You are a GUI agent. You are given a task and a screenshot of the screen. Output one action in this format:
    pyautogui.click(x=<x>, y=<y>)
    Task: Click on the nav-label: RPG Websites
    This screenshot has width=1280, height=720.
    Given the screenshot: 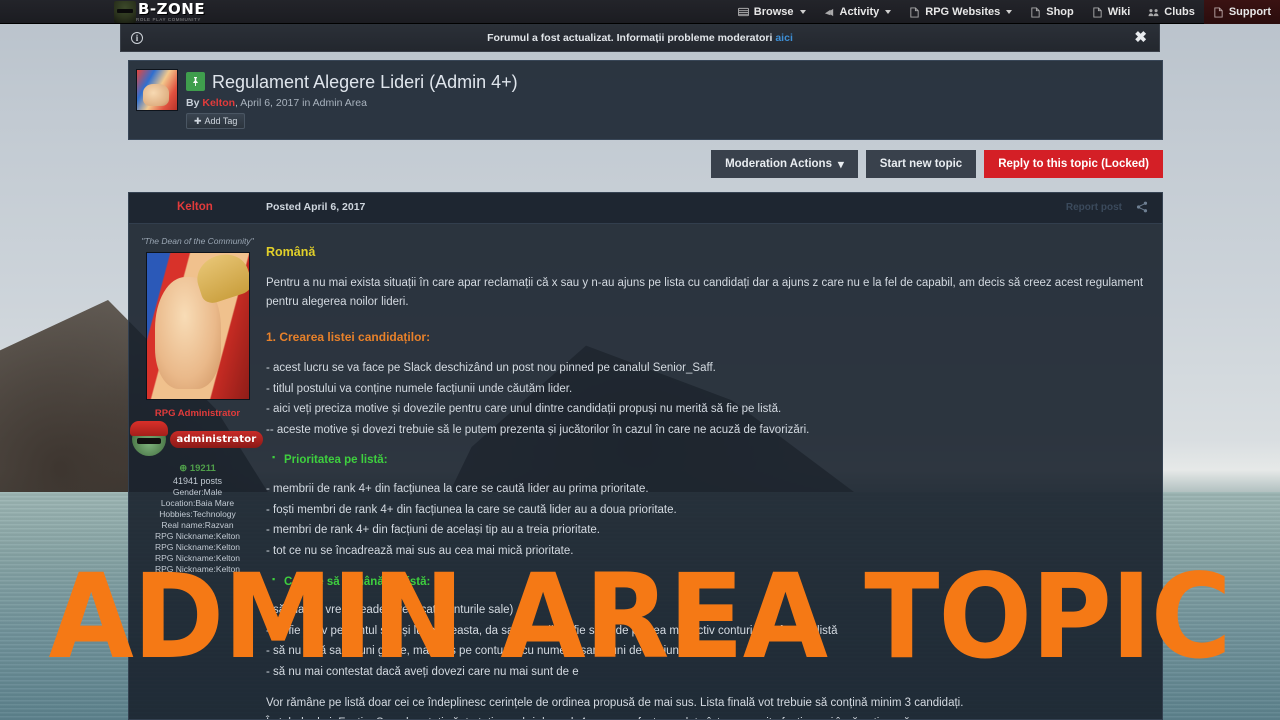 What is the action you would take?
    pyautogui.click(x=963, y=12)
    